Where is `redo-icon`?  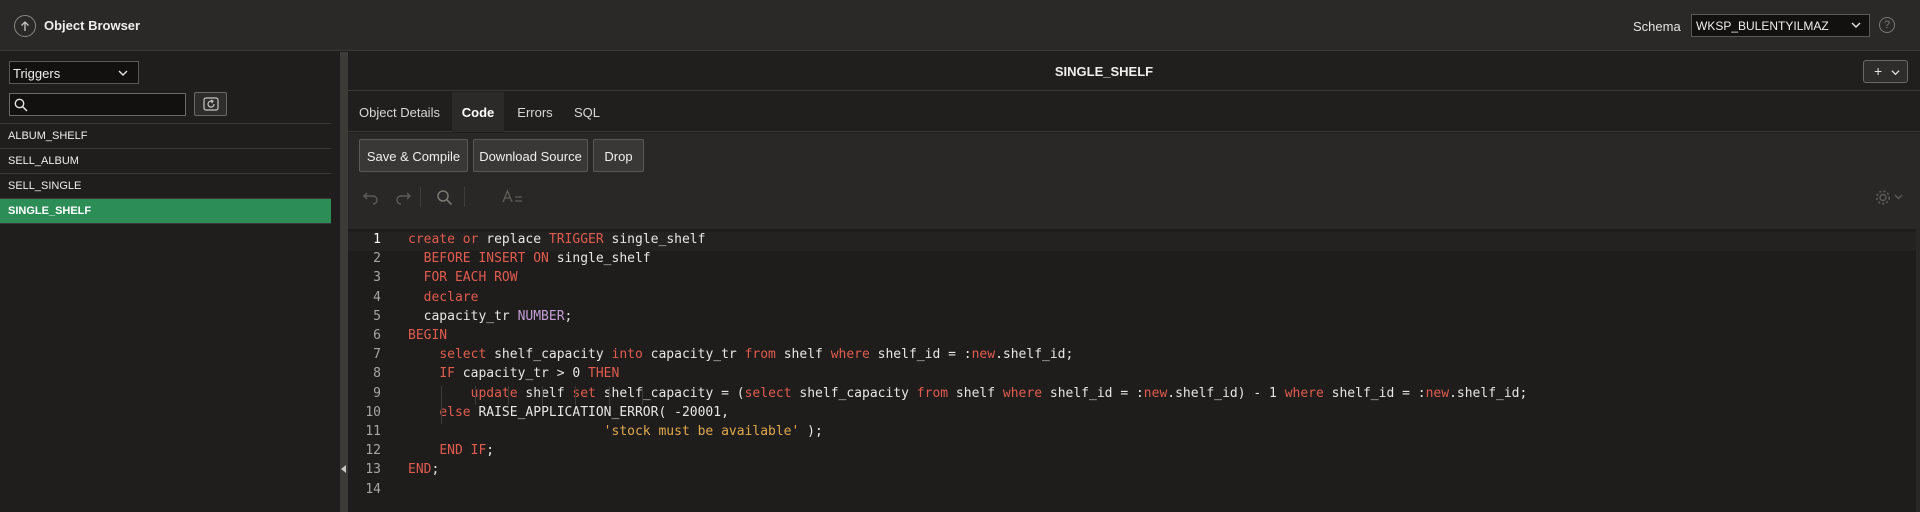 redo-icon is located at coordinates (403, 197).